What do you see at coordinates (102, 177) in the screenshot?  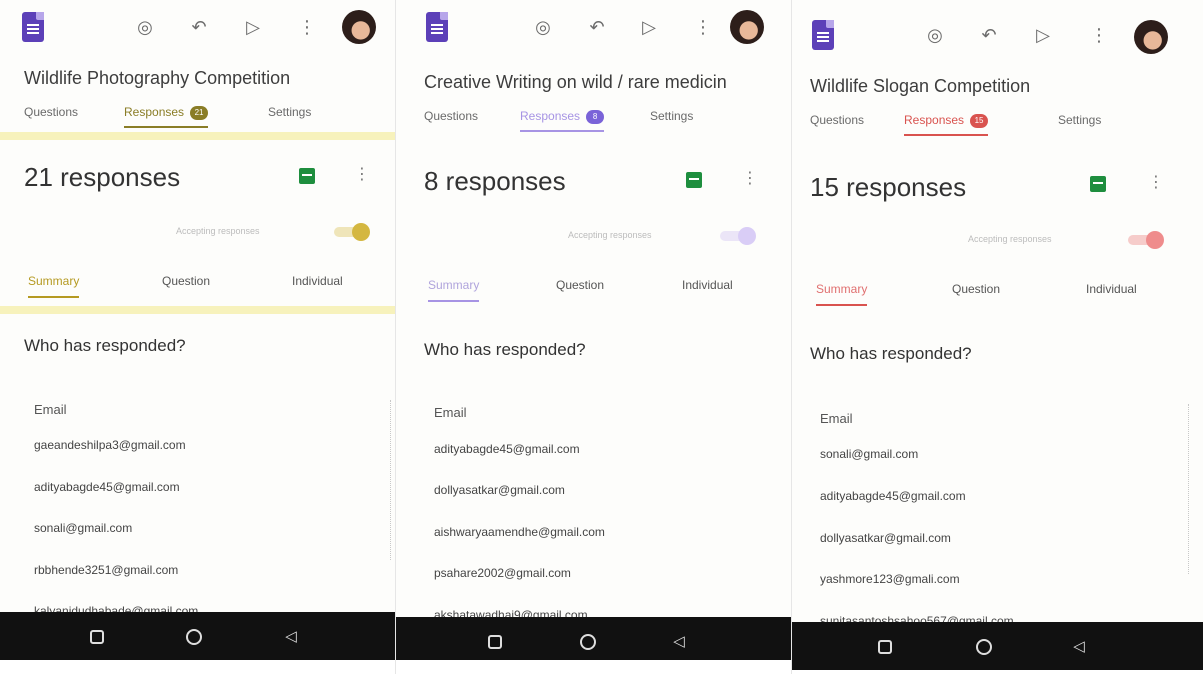 I see `responses-count: 21 responses` at bounding box center [102, 177].